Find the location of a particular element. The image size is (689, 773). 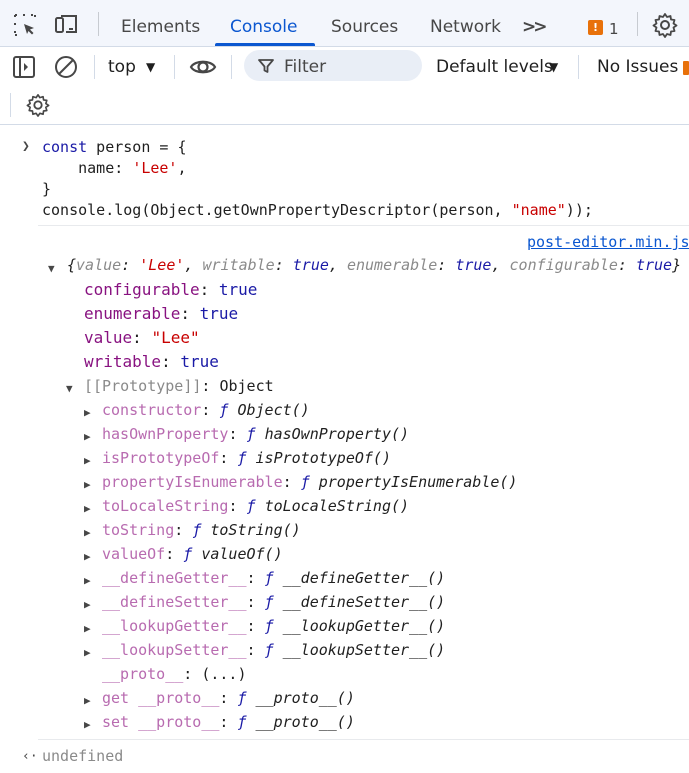

filter-placeholder: Filter is located at coordinates (305, 67).